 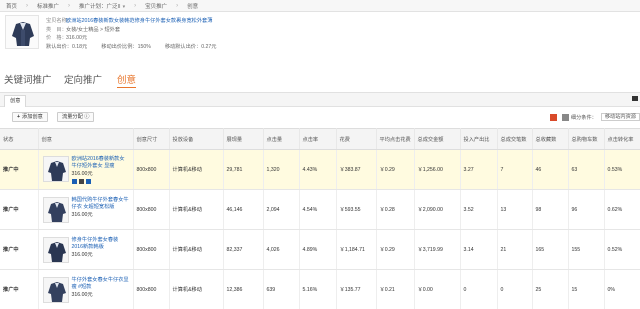 What do you see at coordinates (281, 139) in the screenshot?
I see `header-clicks: 点击量` at bounding box center [281, 139].